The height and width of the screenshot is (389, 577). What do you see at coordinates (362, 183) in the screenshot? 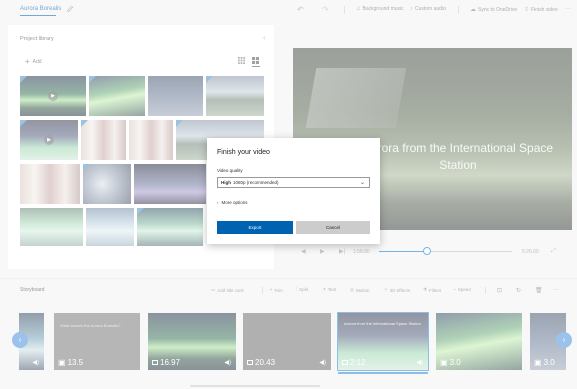
I see `chevron-down-icon: ⌄` at bounding box center [362, 183].